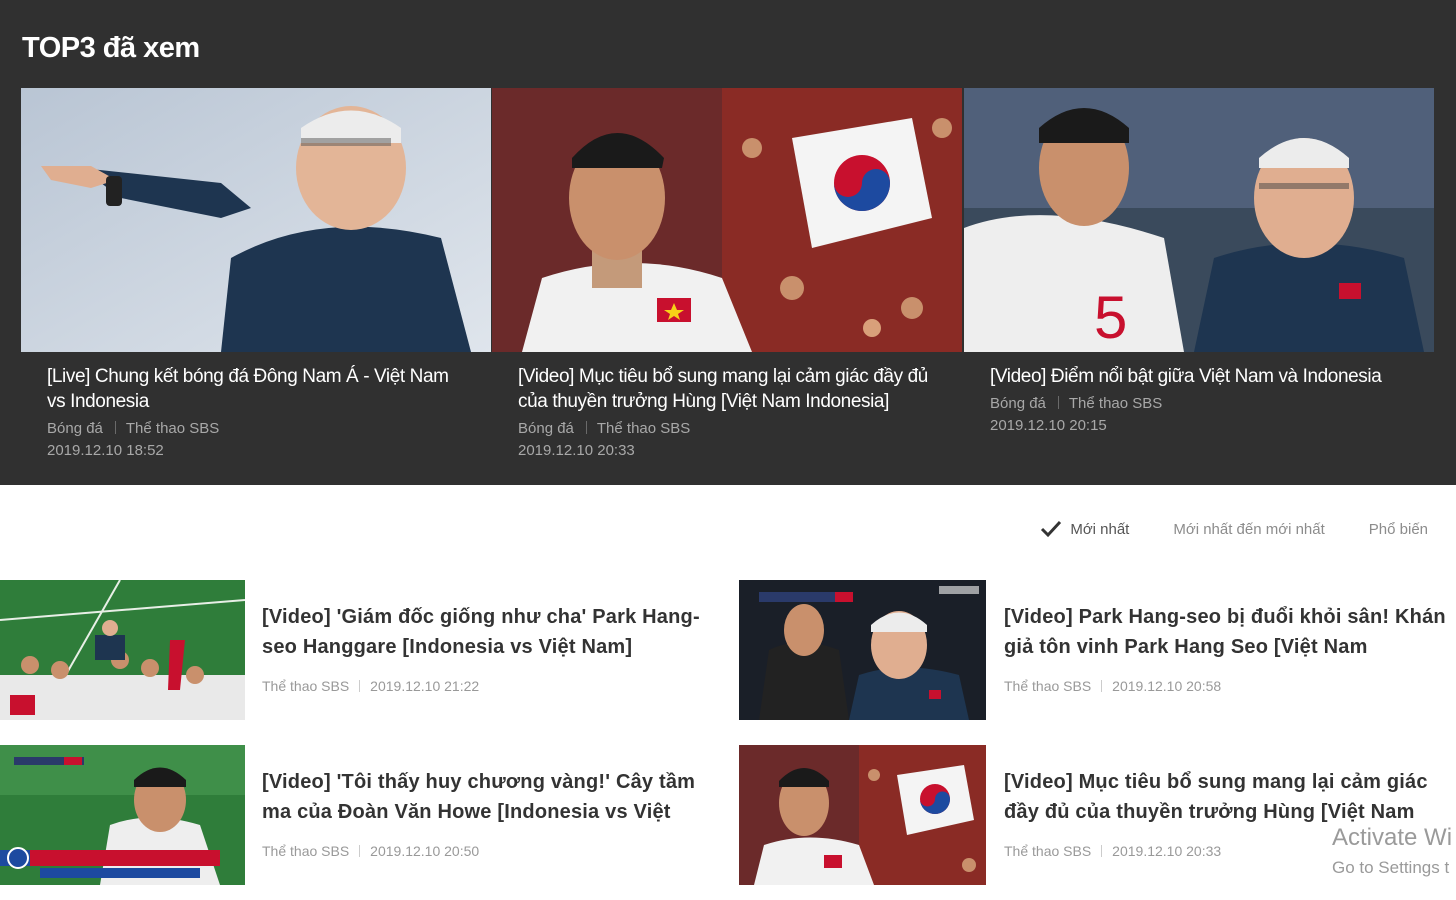 This screenshot has width=1456, height=900. I want to click on sort-option-newest-to-latest: Mới nhất đến mới nhất, so click(1248, 529).